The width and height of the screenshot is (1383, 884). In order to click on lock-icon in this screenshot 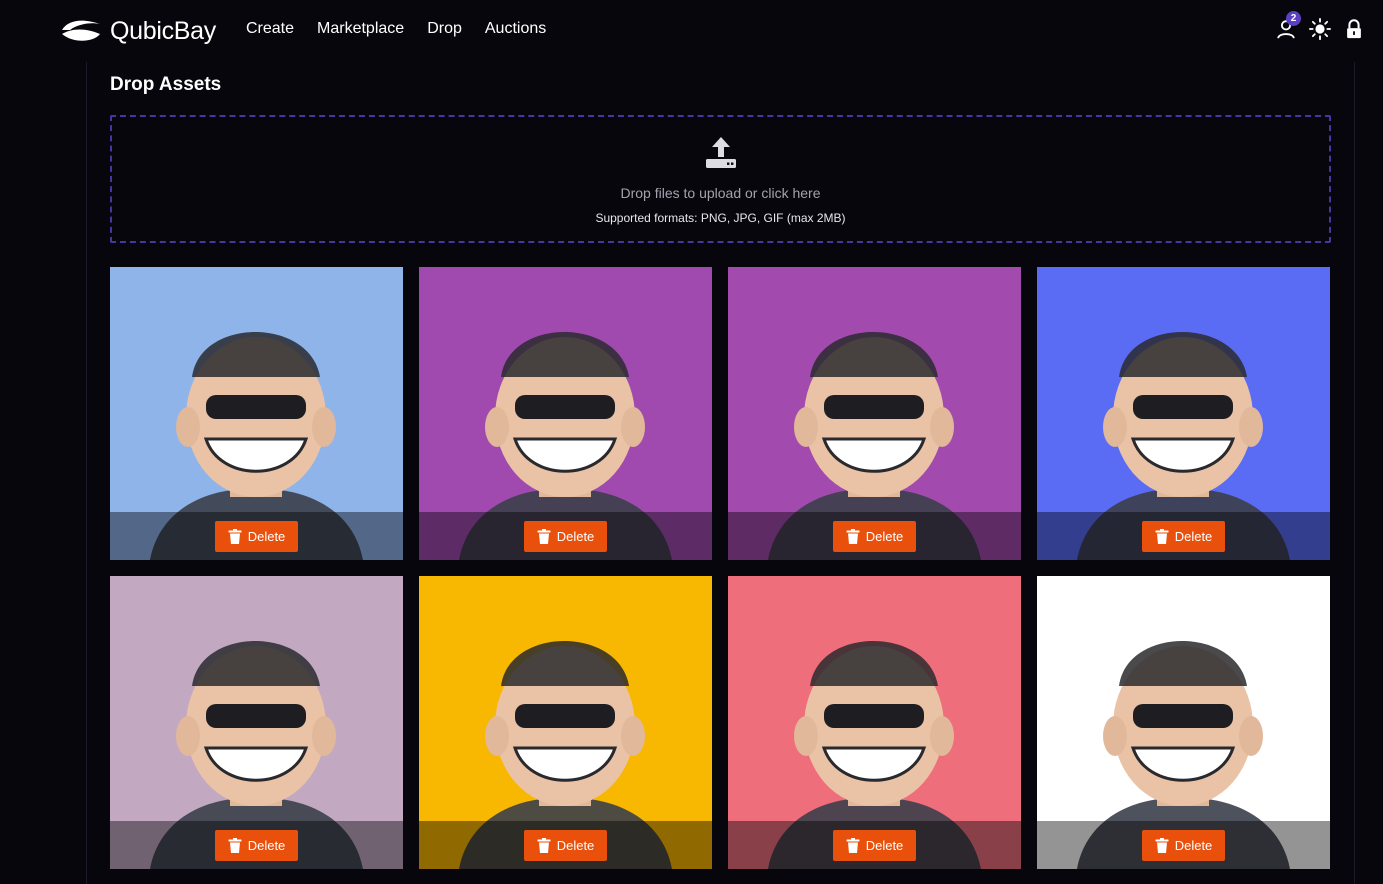, I will do `click(1354, 29)`.